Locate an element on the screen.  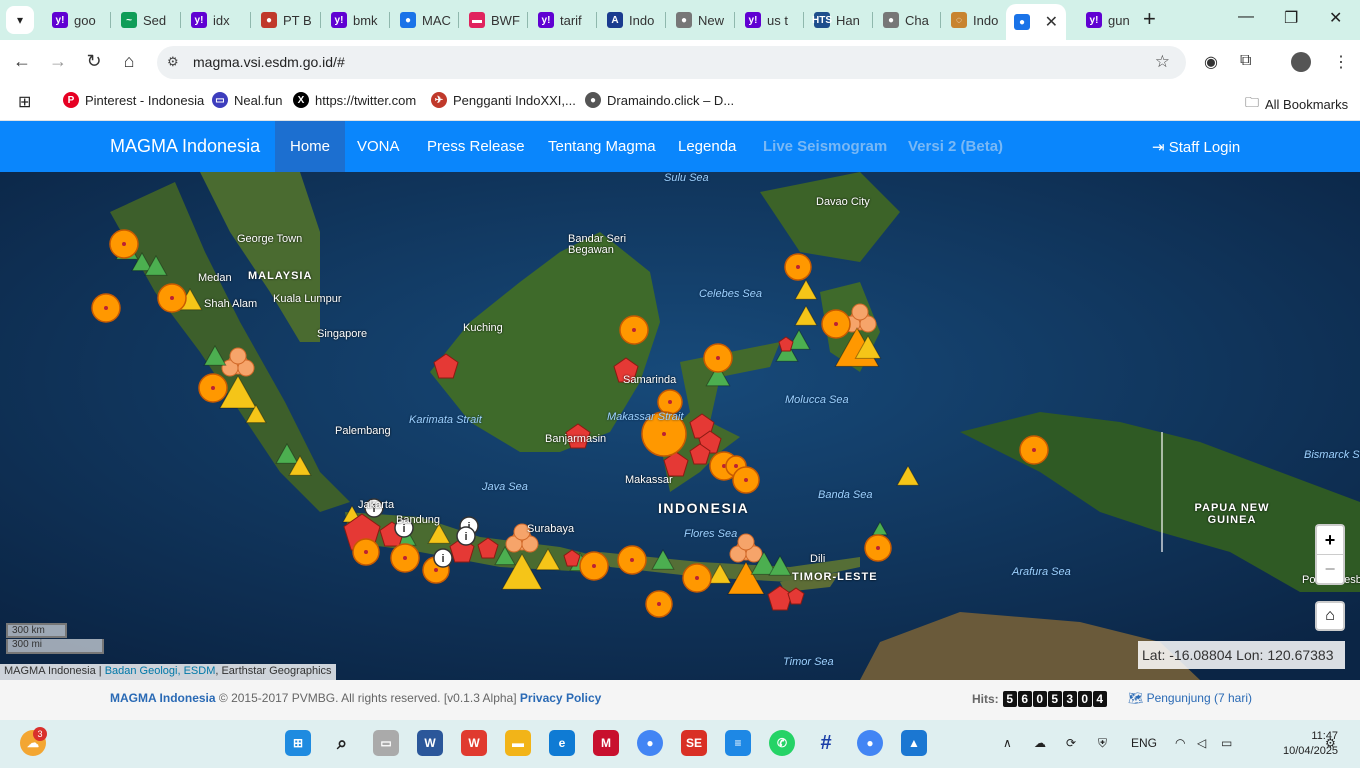
nav-versi-2: Versi 2 (Beta) is located at coordinates (955, 146).